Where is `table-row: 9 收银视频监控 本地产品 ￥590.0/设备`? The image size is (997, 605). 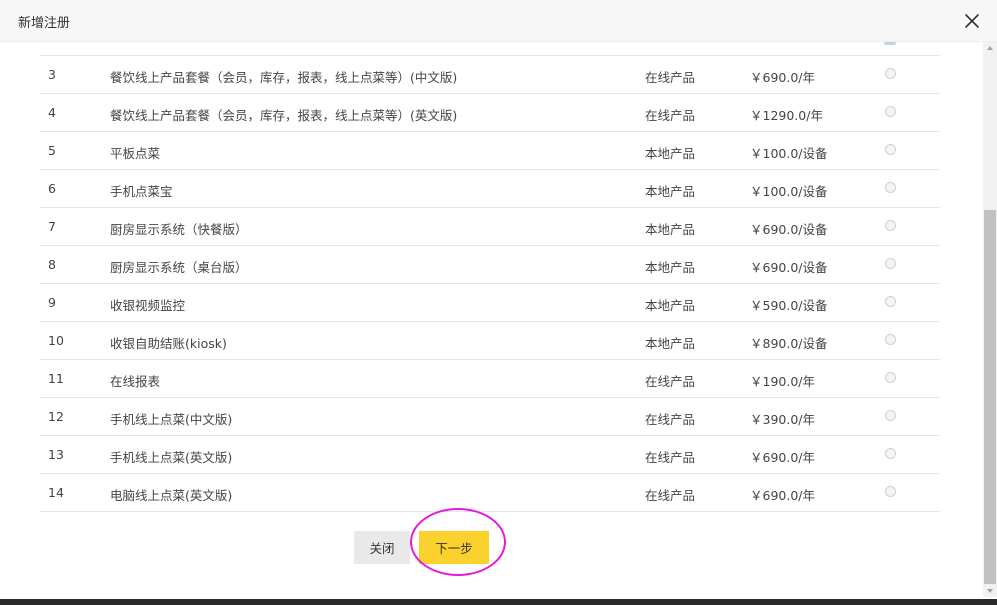 table-row: 9 收银视频监控 本地产品 ￥590.0/设备 is located at coordinates (490, 303).